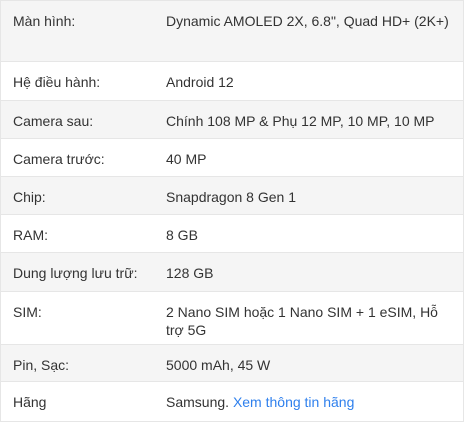 This screenshot has height=422, width=466. I want to click on spec-row-battery: Pin, Sạc: 5000 mAh, 45 W, so click(232, 363).